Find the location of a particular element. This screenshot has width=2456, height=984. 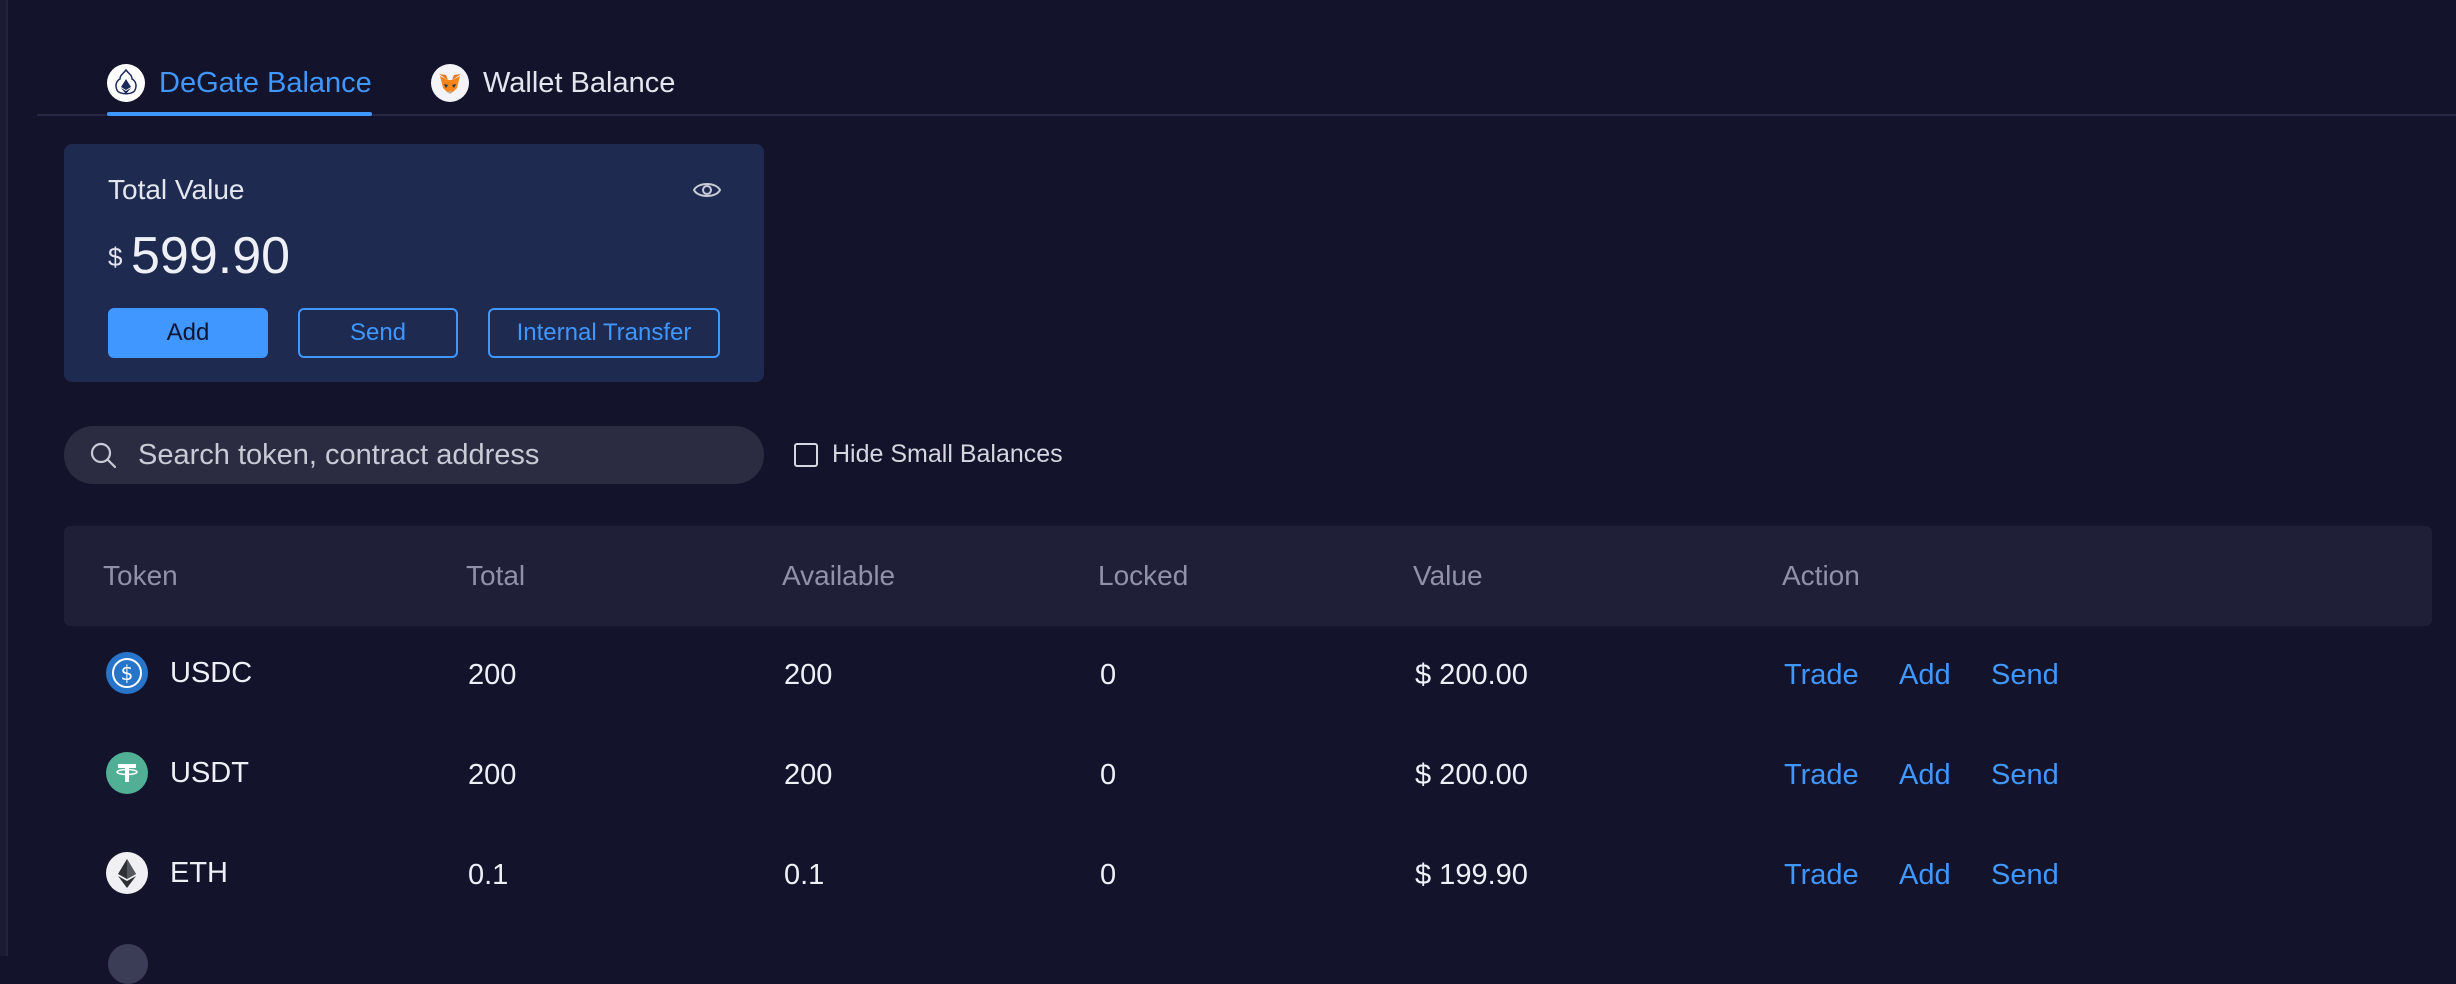

tab-wallet-balance-label: Wallet Balance is located at coordinates (579, 82).